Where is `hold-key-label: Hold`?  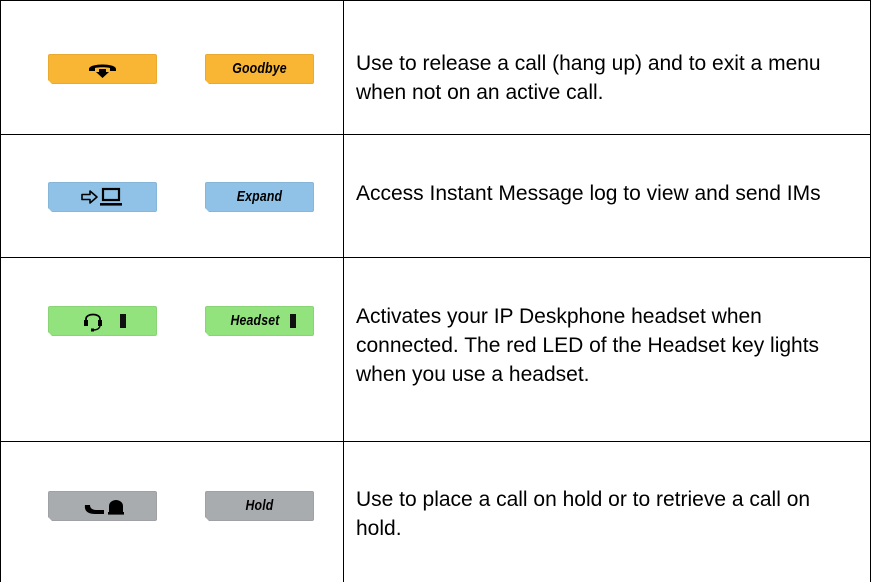
hold-key-label: Hold is located at coordinates (259, 505).